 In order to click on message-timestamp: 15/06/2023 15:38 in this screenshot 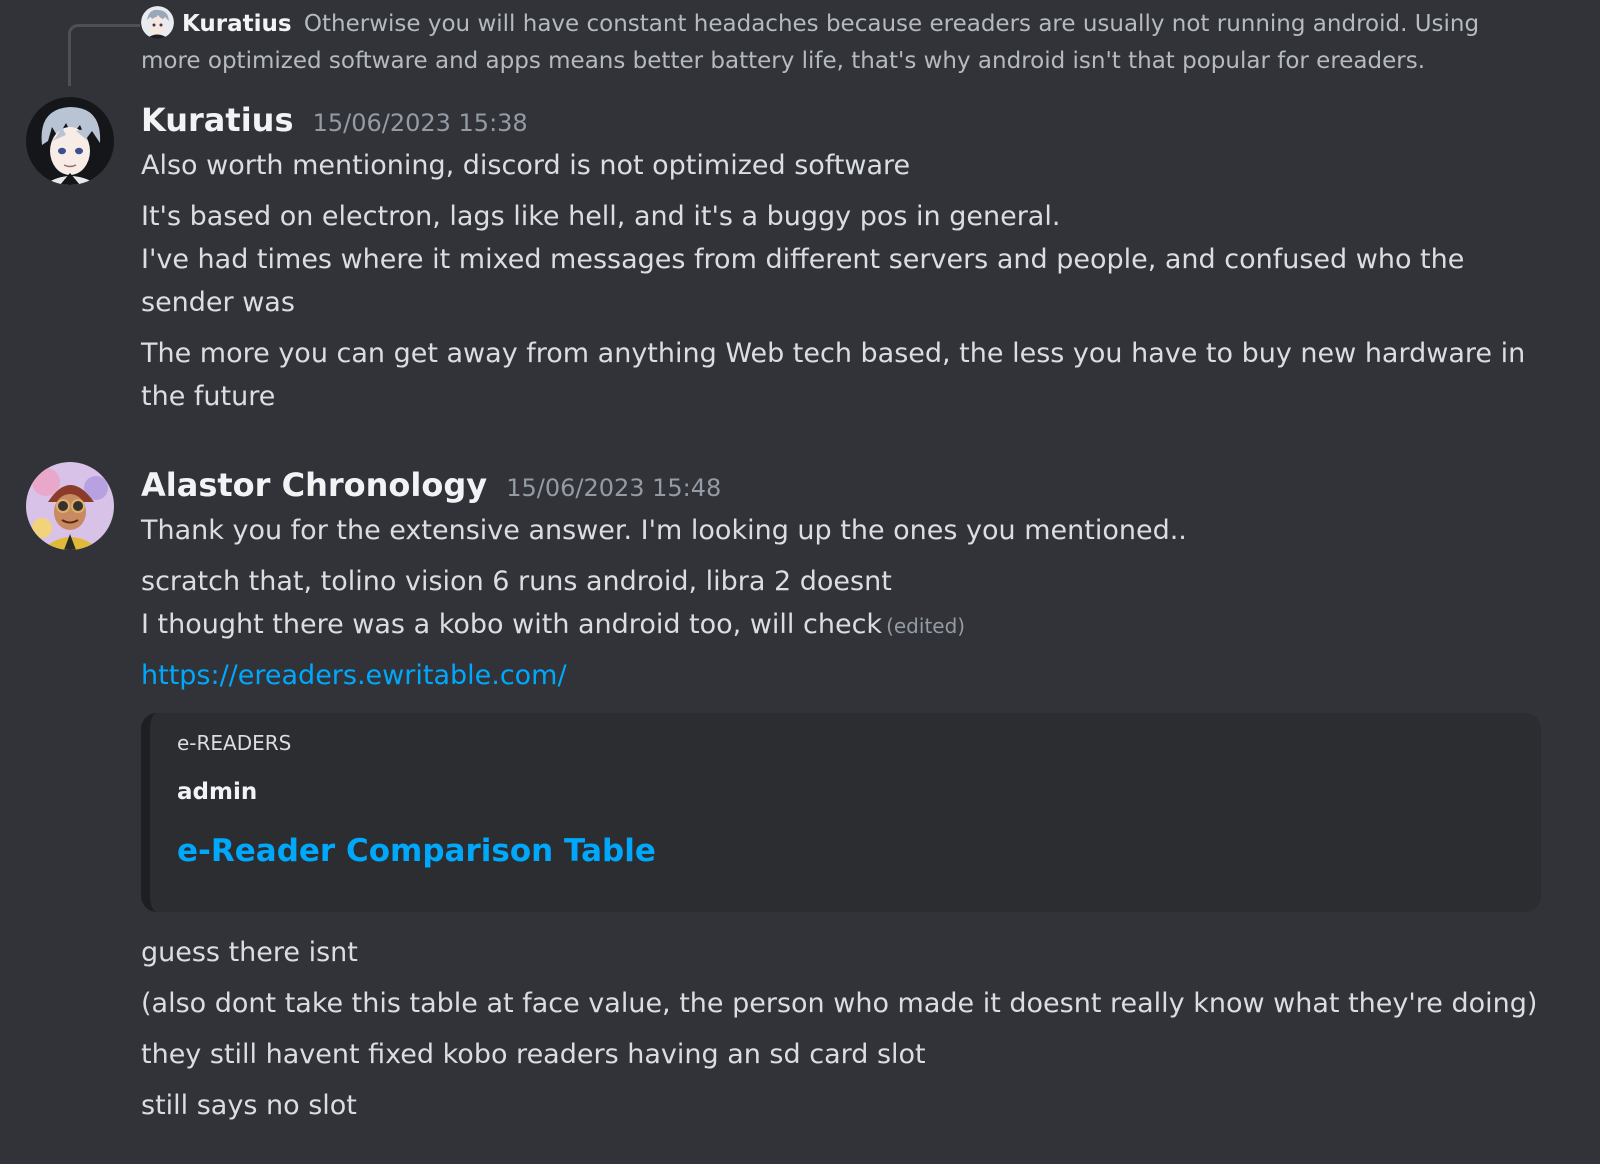, I will do `click(420, 123)`.